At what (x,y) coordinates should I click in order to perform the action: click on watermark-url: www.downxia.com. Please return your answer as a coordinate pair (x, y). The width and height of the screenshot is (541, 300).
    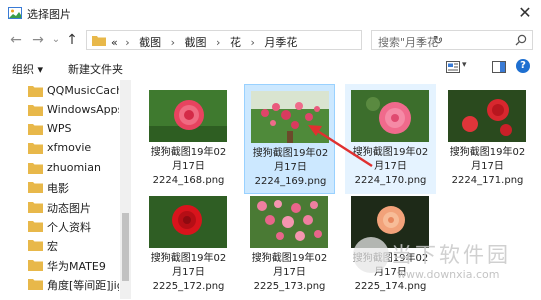
    Looking at the image, I should click on (448, 274).